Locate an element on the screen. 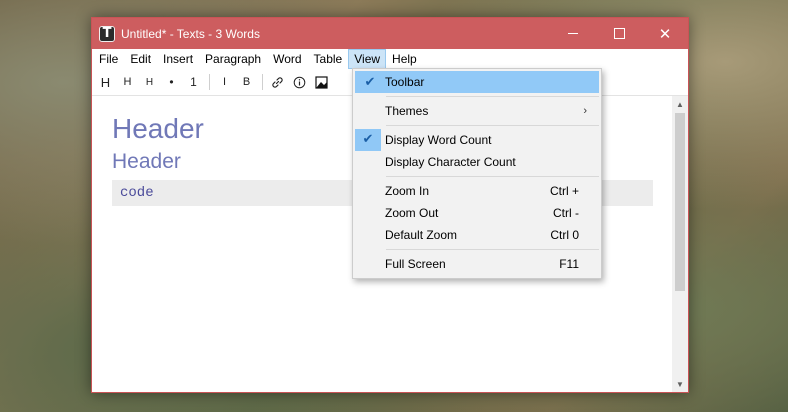 This screenshot has width=788, height=412. menu-edit: Edit is located at coordinates (140, 59).